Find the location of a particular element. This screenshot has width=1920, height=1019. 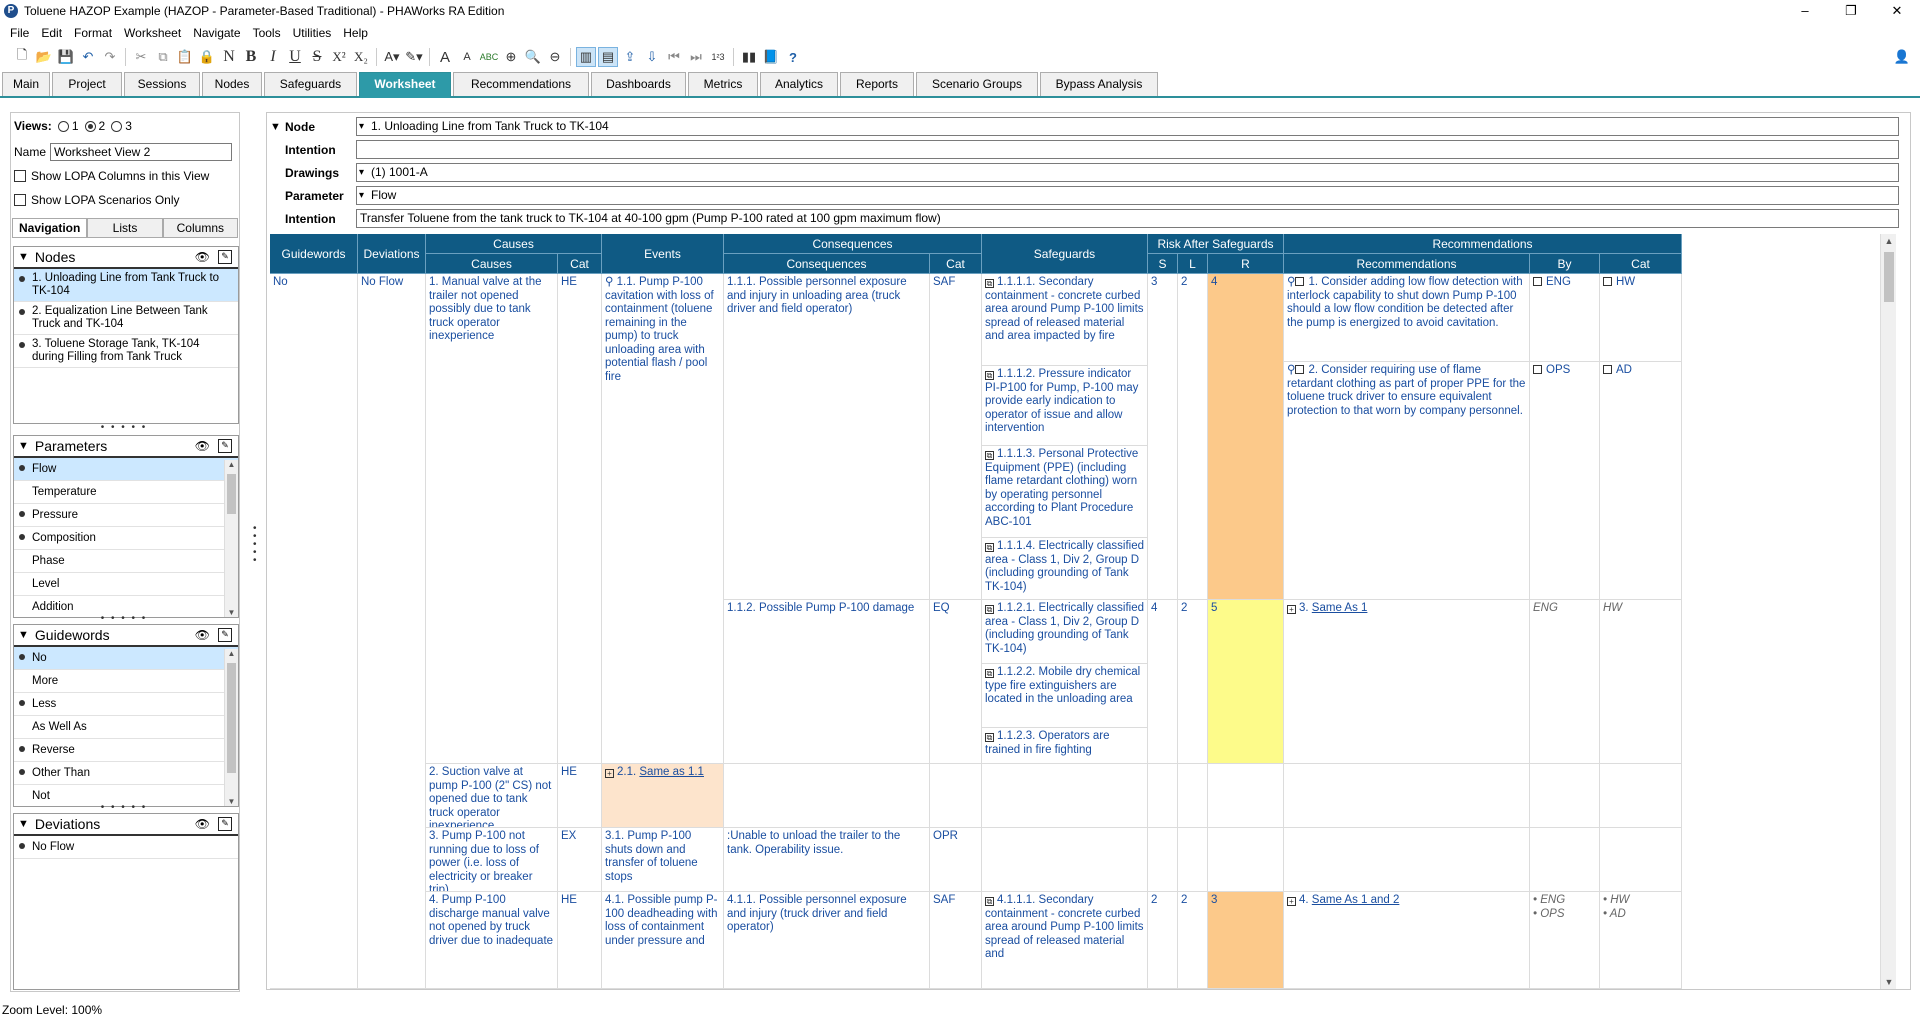

strikethrough-icon: S is located at coordinates (317, 57).